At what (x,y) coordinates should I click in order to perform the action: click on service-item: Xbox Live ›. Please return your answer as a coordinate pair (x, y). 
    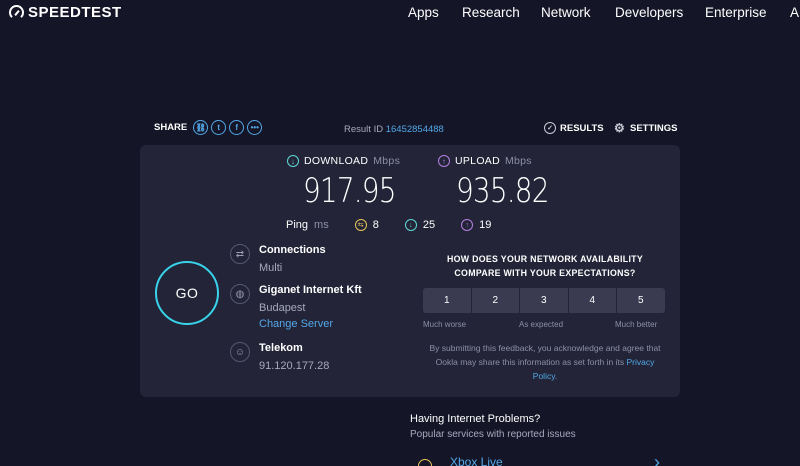
    Looking at the image, I should click on (545, 458).